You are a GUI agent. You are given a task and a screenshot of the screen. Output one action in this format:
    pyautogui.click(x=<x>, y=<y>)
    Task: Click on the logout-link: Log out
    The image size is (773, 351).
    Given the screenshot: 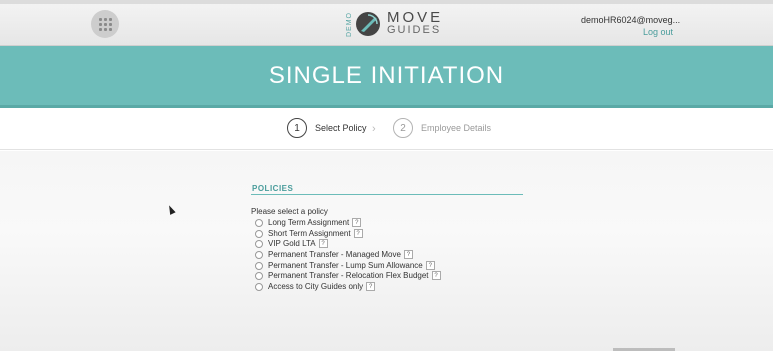 What is the action you would take?
    pyautogui.click(x=658, y=32)
    